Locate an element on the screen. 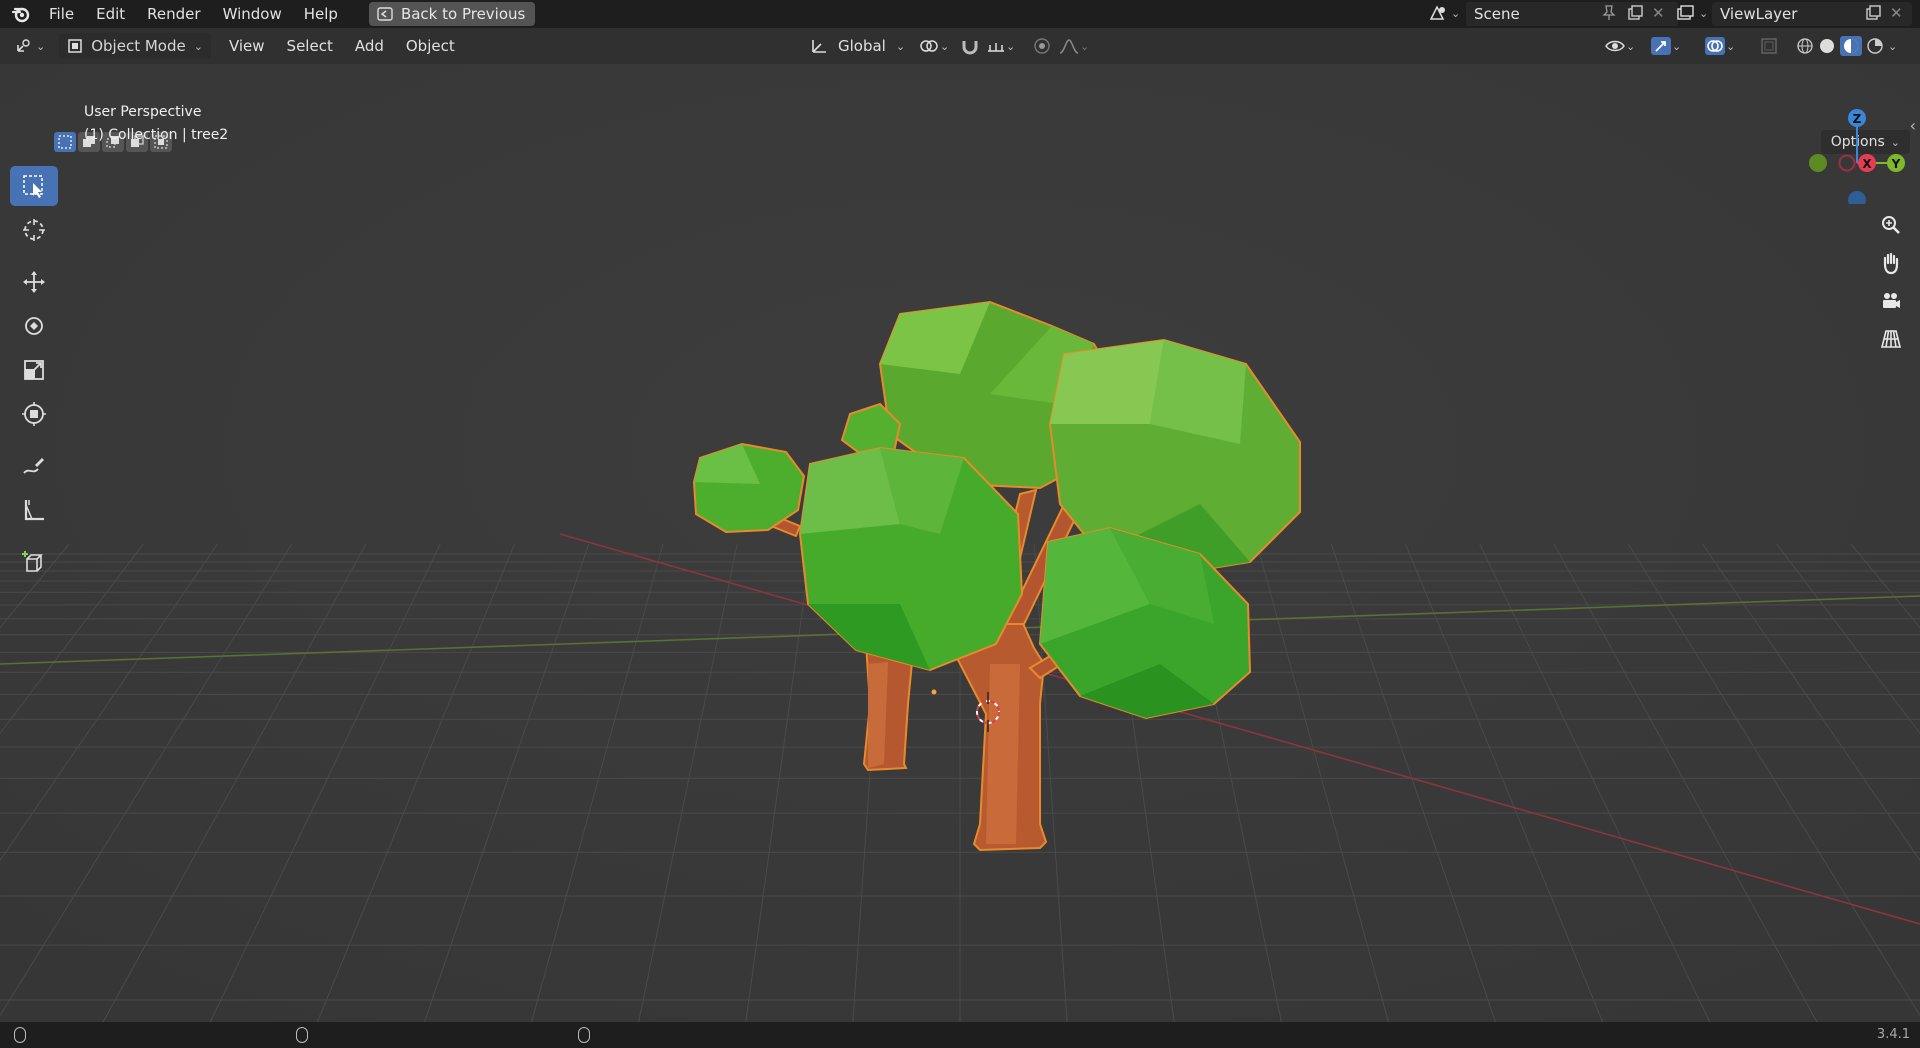  select-box-icon is located at coordinates (33, 186).